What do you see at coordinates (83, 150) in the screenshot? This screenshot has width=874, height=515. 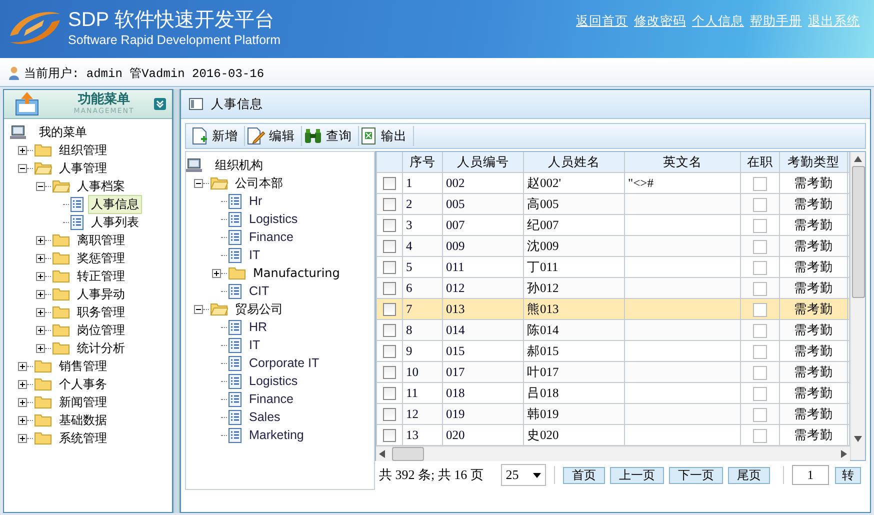 I see `menu-item: 组织管理` at bounding box center [83, 150].